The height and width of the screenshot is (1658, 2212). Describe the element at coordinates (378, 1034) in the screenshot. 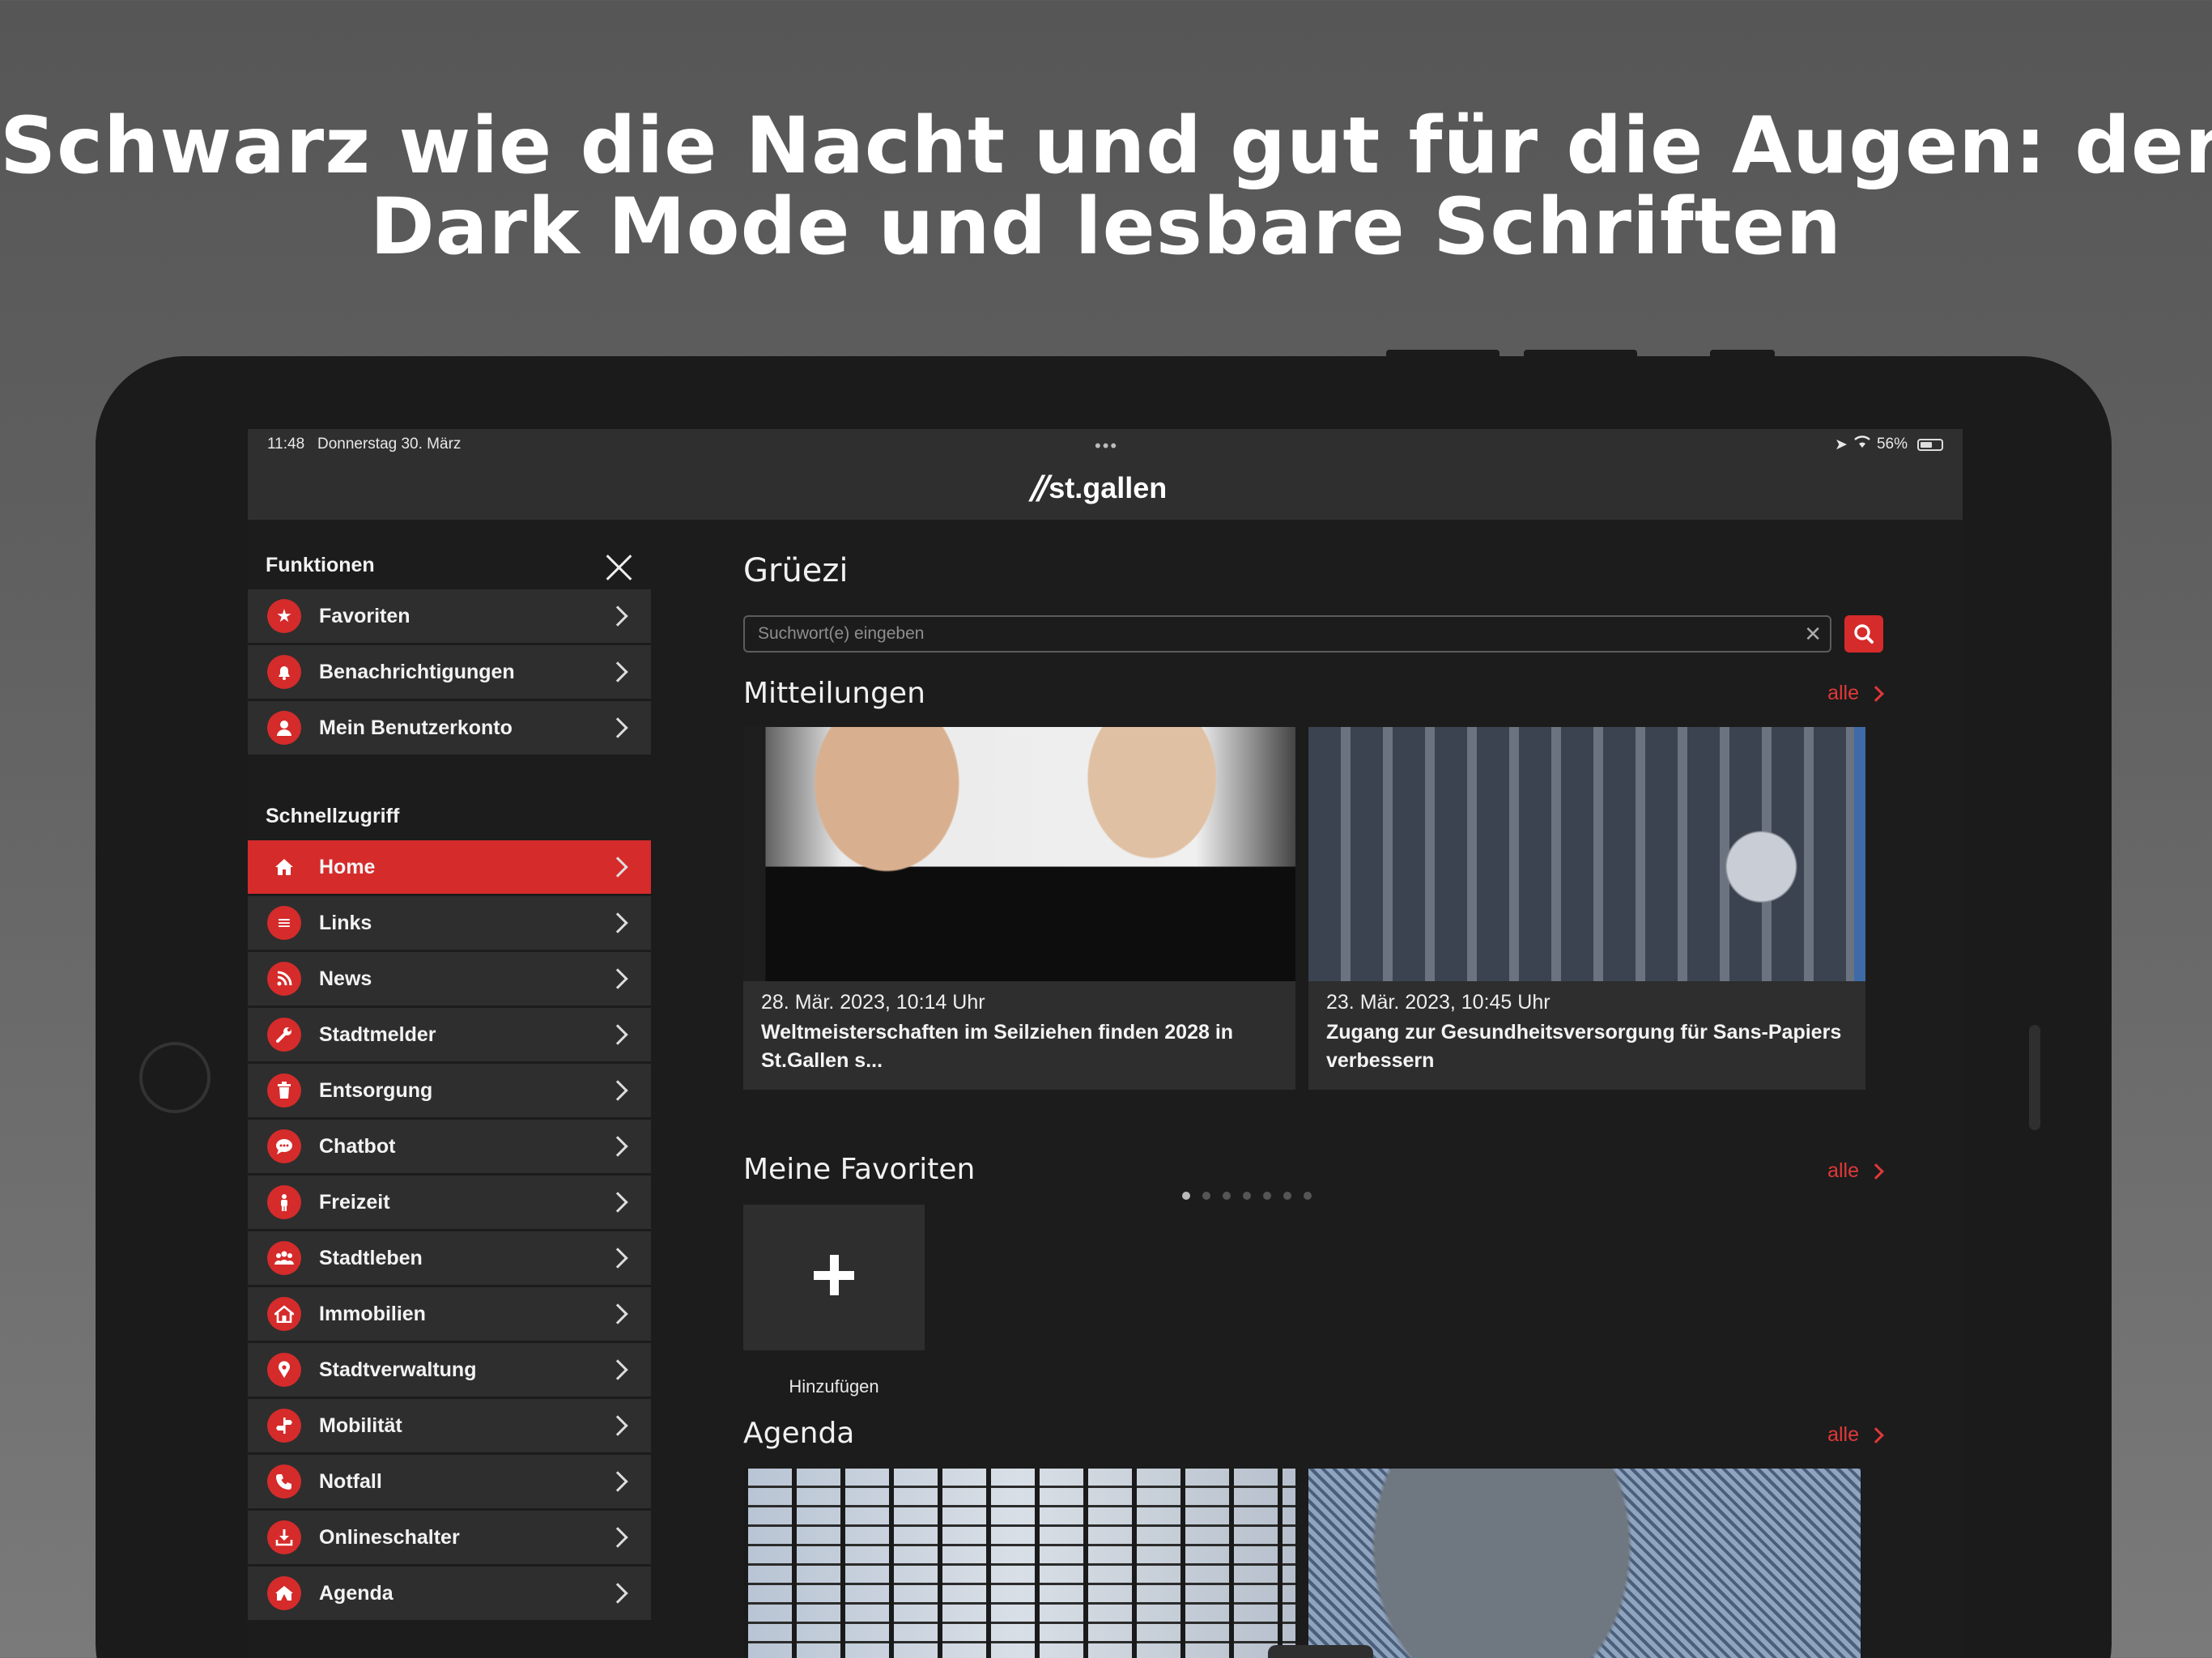

I see `sidebar-item-label: Stadtmelder` at that location.